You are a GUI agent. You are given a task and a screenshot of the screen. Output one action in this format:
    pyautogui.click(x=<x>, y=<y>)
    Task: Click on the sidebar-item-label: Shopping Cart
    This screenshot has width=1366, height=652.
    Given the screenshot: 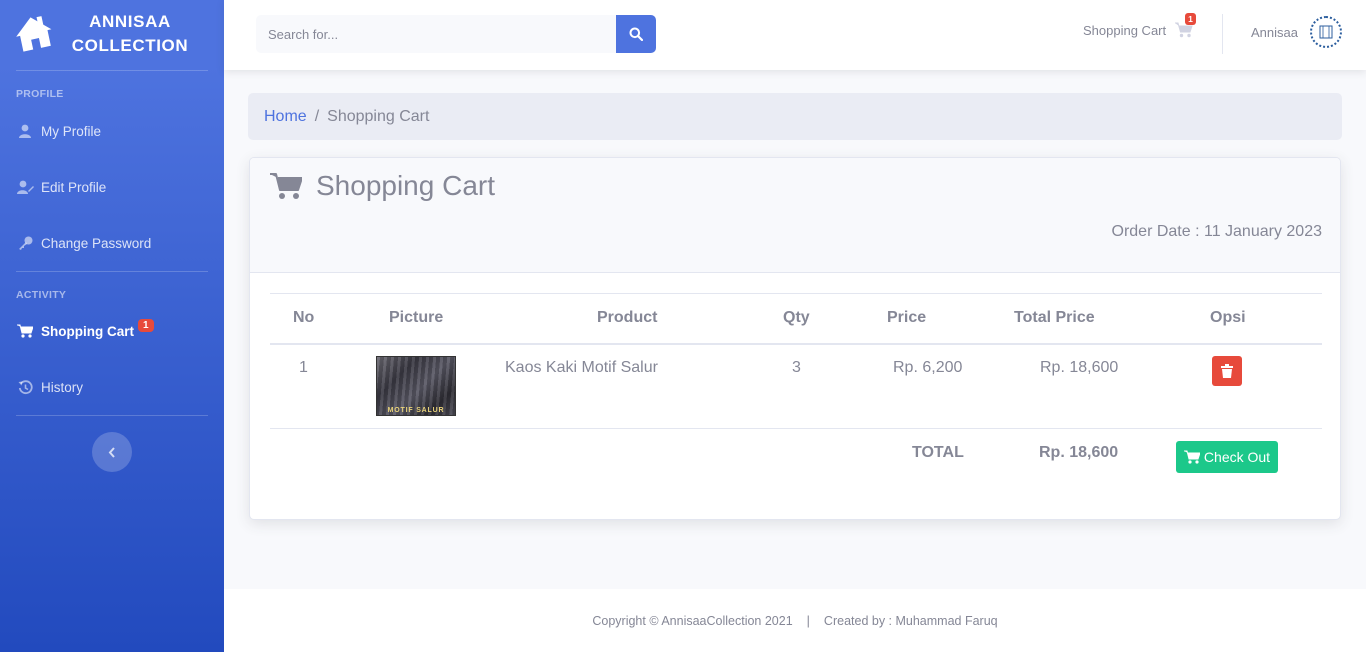 What is the action you would take?
    pyautogui.click(x=87, y=331)
    